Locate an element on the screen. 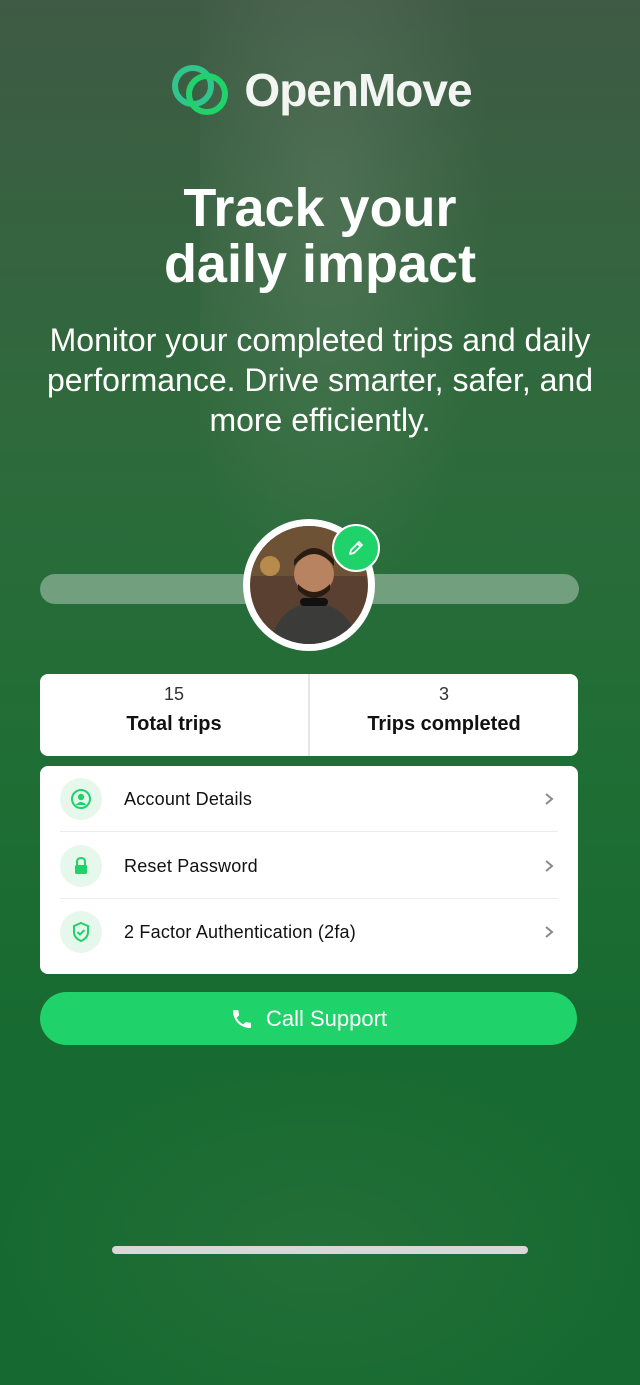 The image size is (640, 1385). menu-item-label: 2 Factor Authentication (2fa) is located at coordinates (240, 931).